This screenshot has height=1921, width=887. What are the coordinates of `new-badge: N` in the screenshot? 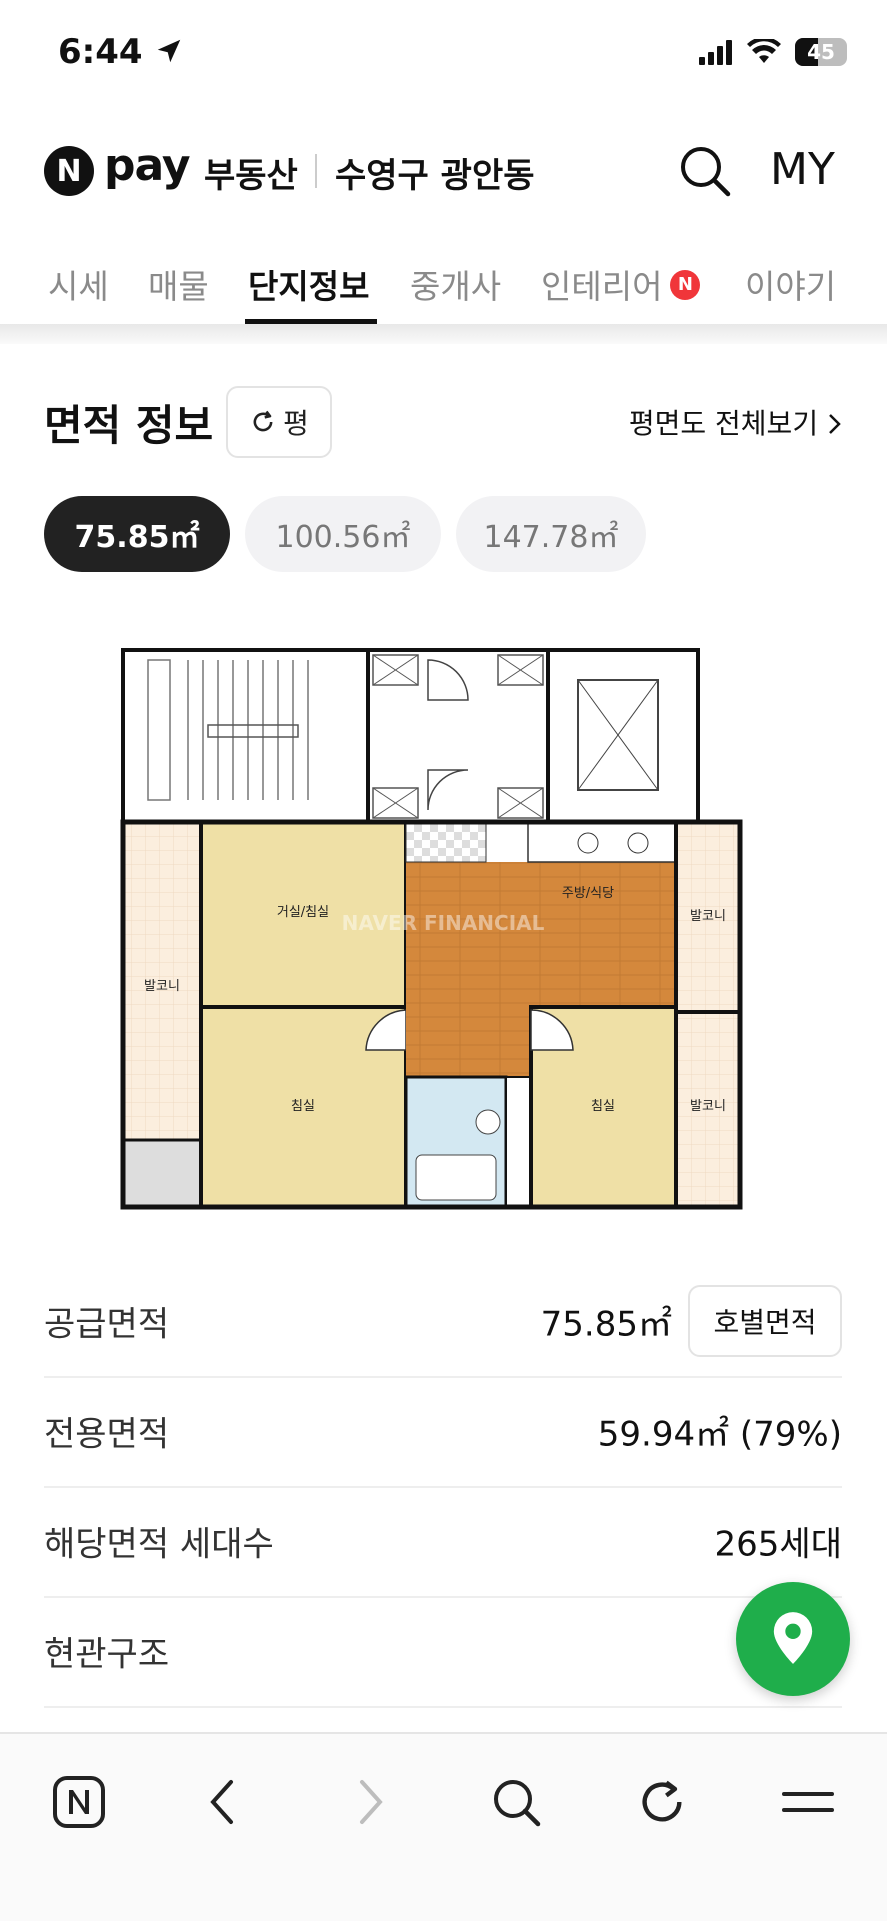 It's located at (685, 284).